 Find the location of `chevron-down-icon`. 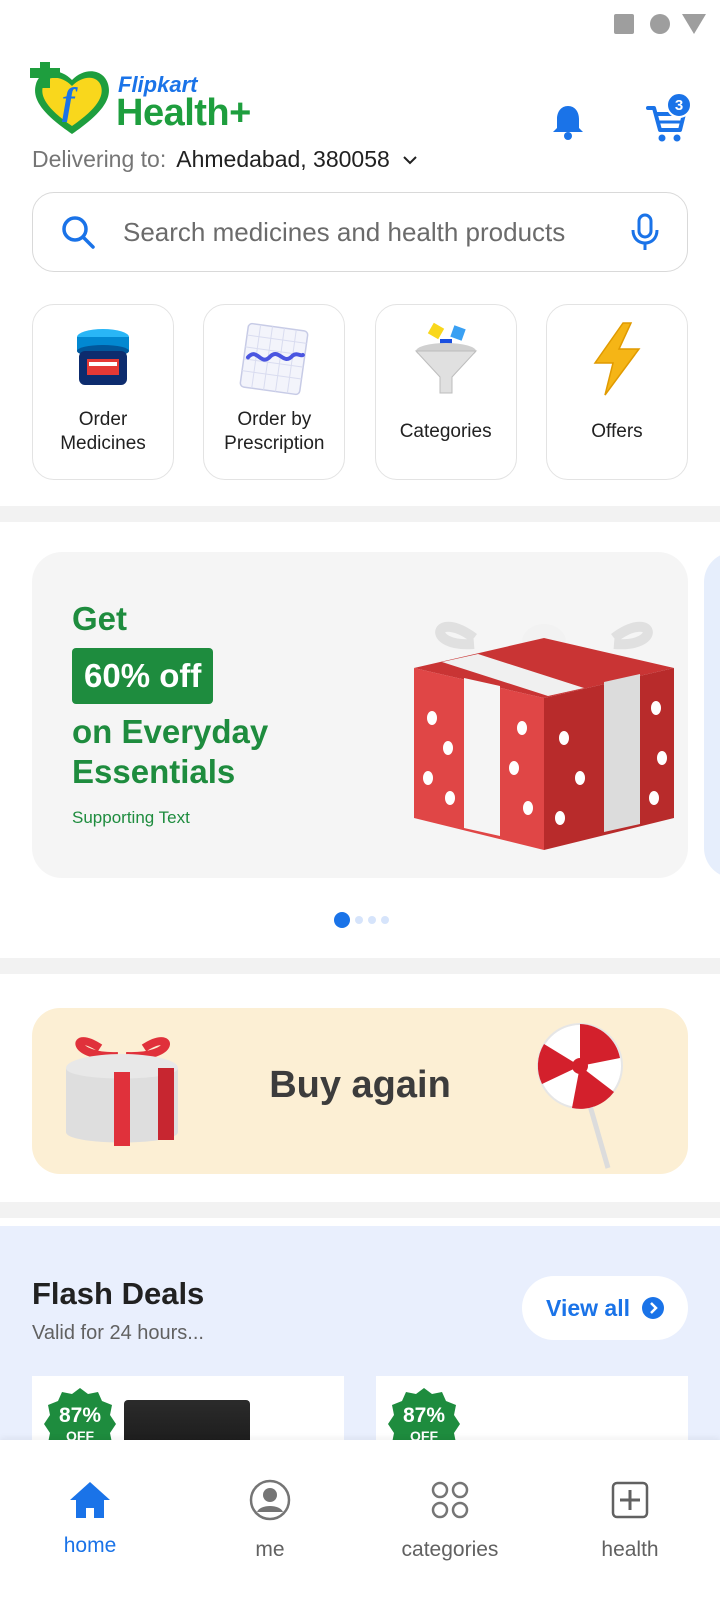

chevron-down-icon is located at coordinates (410, 159).